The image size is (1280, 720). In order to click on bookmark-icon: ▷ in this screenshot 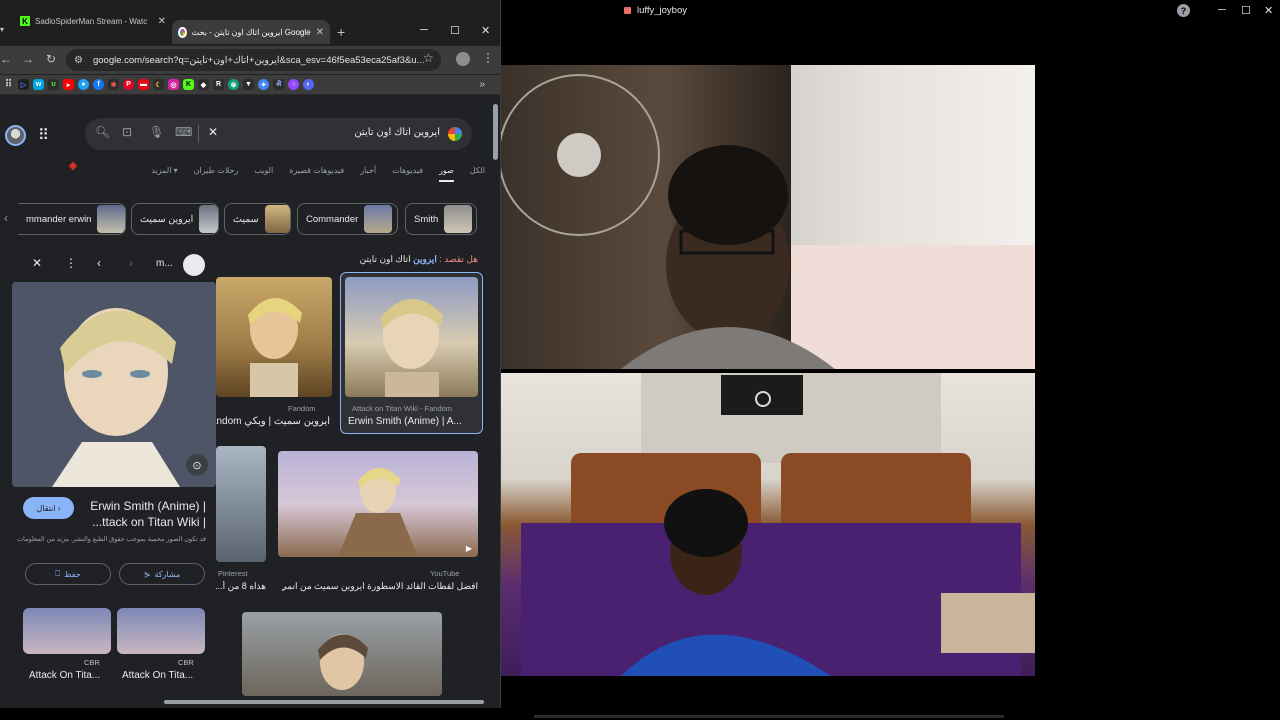, I will do `click(23, 84)`.